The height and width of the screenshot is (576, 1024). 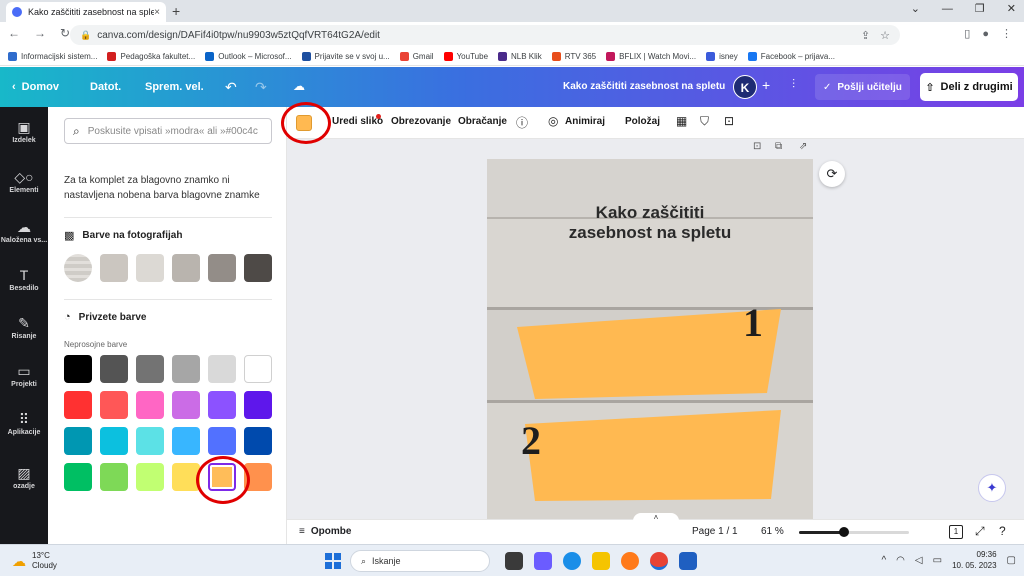 I want to click on rail-item-ozadje: ▨ ozadje, so click(x=24, y=477).